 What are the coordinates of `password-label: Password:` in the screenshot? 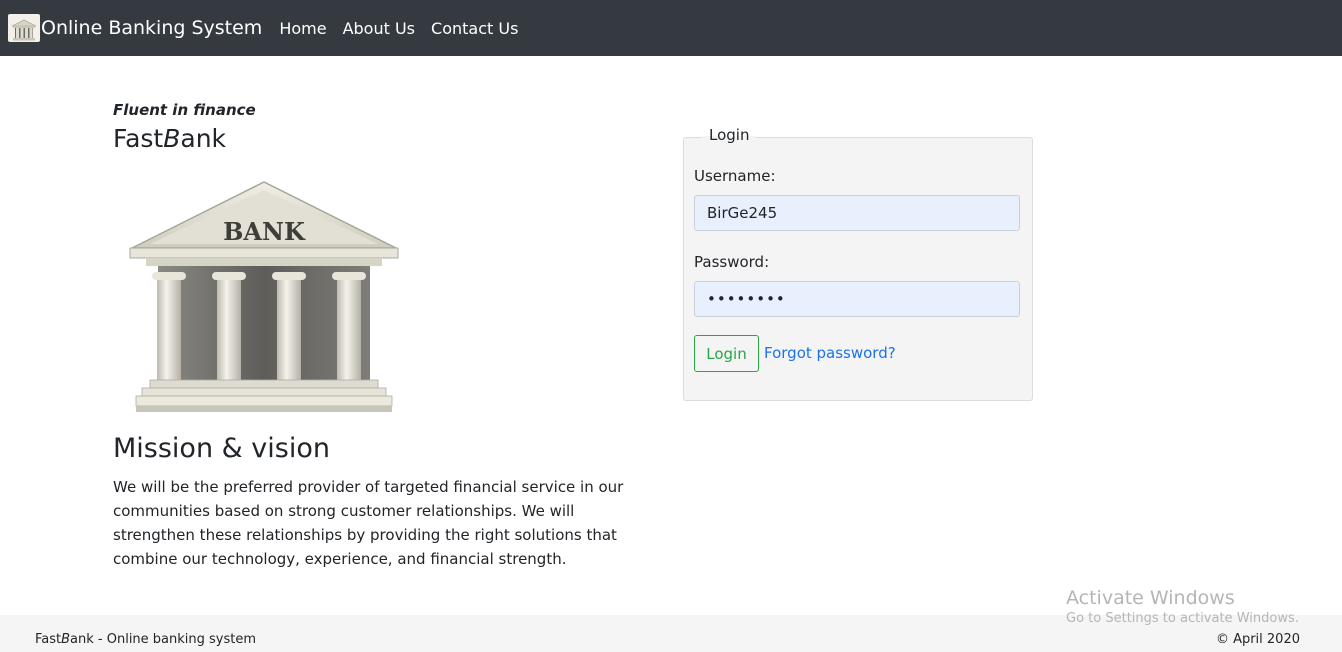 It's located at (732, 262).